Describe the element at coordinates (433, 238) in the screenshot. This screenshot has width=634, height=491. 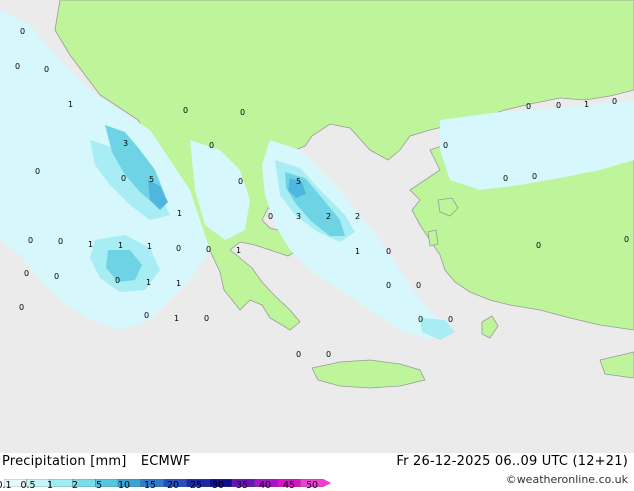
I see `chios` at that location.